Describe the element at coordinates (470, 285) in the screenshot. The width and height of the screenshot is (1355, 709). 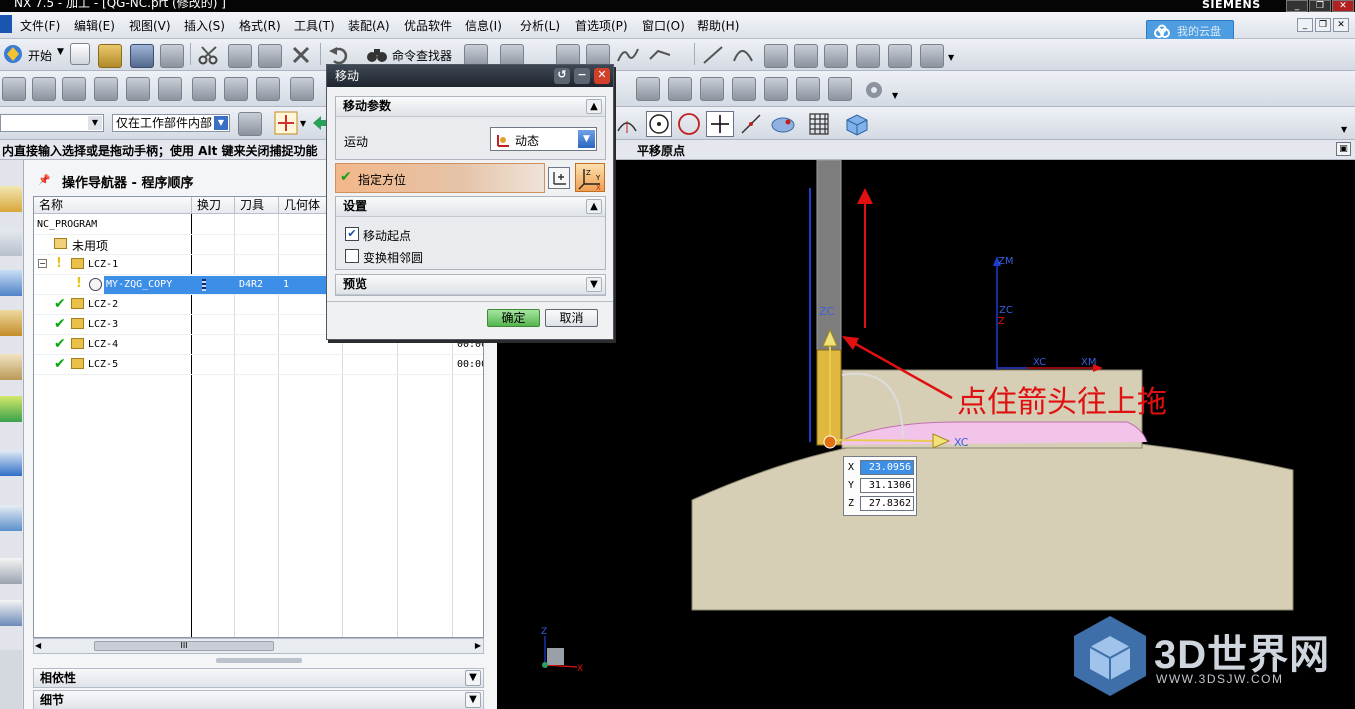
I see `preview-group-header: 预览 ▼` at that location.